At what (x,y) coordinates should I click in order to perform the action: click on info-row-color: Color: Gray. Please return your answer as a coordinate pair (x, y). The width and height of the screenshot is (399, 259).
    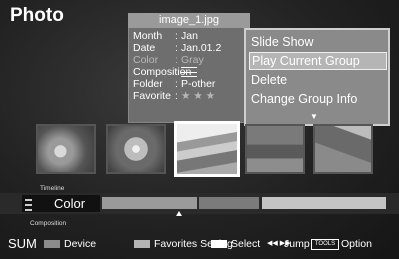
    Looking at the image, I should click on (168, 60).